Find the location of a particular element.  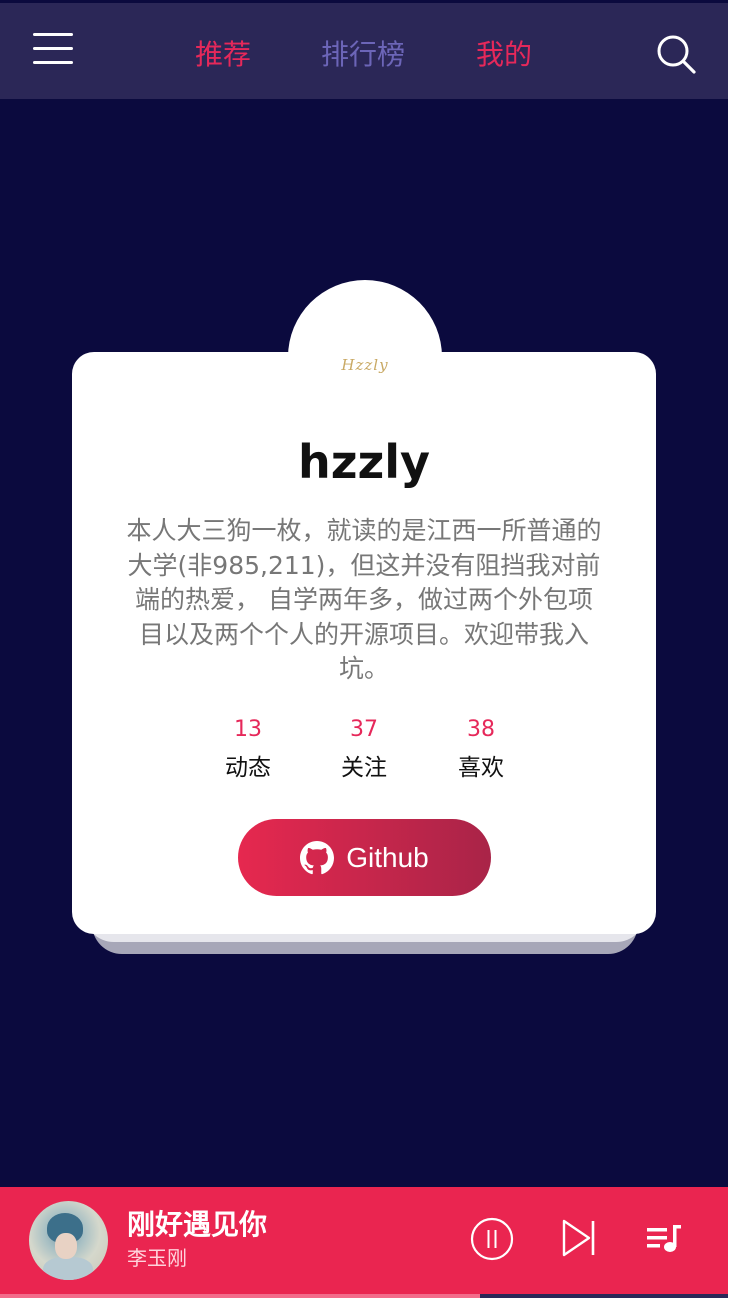

hamburger-menu-icon is located at coordinates (53, 49).